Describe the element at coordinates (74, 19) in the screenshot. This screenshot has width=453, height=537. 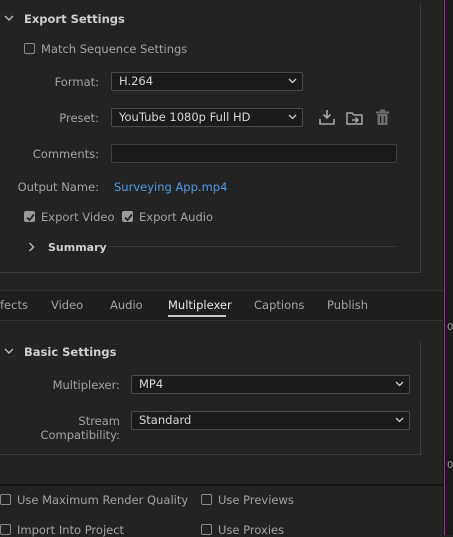
I see `export-settings-title: Export Settings` at that location.